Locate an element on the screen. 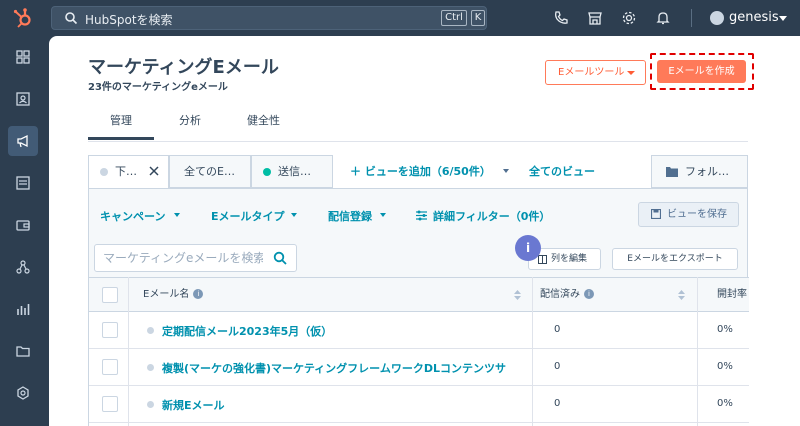  column-header-sent: 配信済み i is located at coordinates (567, 295).